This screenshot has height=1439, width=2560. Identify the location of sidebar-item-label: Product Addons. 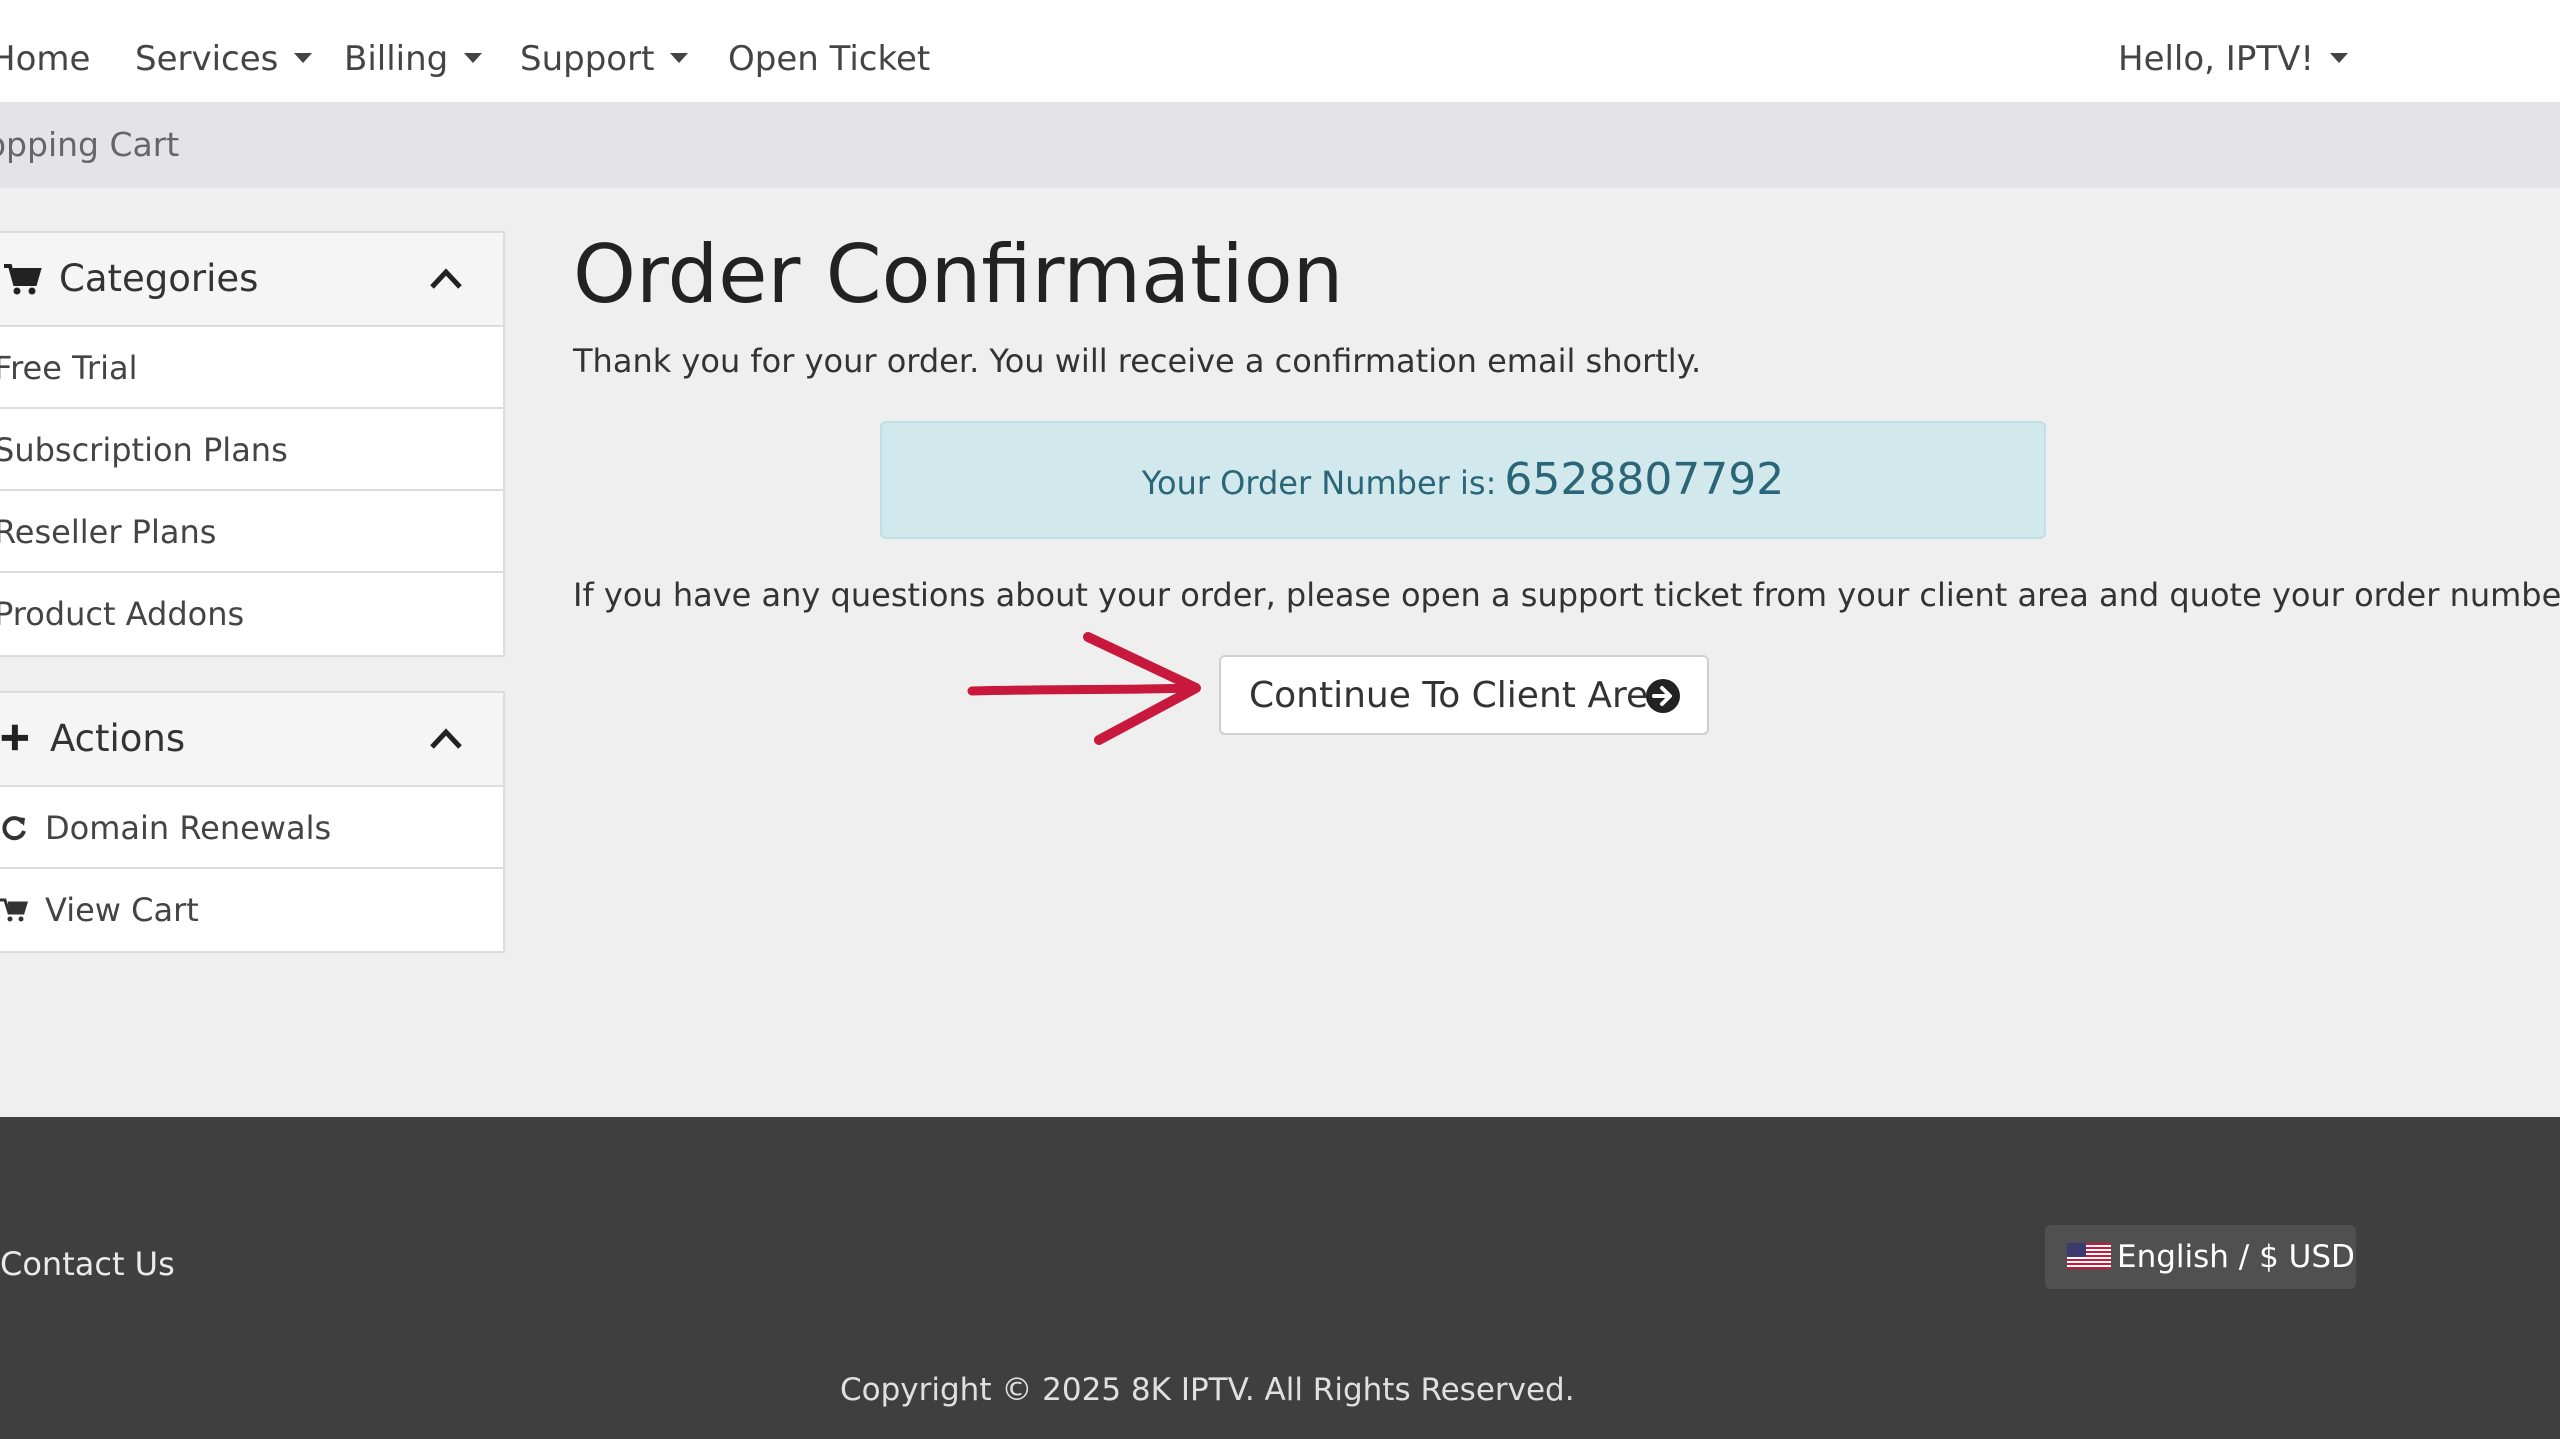
(122, 614).